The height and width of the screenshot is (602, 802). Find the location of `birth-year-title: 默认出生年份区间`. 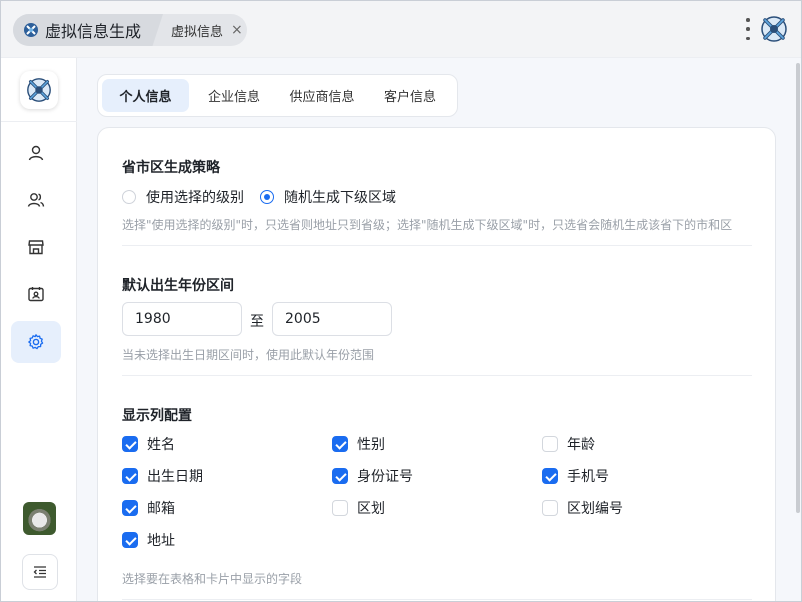

birth-year-title: 默认出生年份区间 is located at coordinates (178, 286).